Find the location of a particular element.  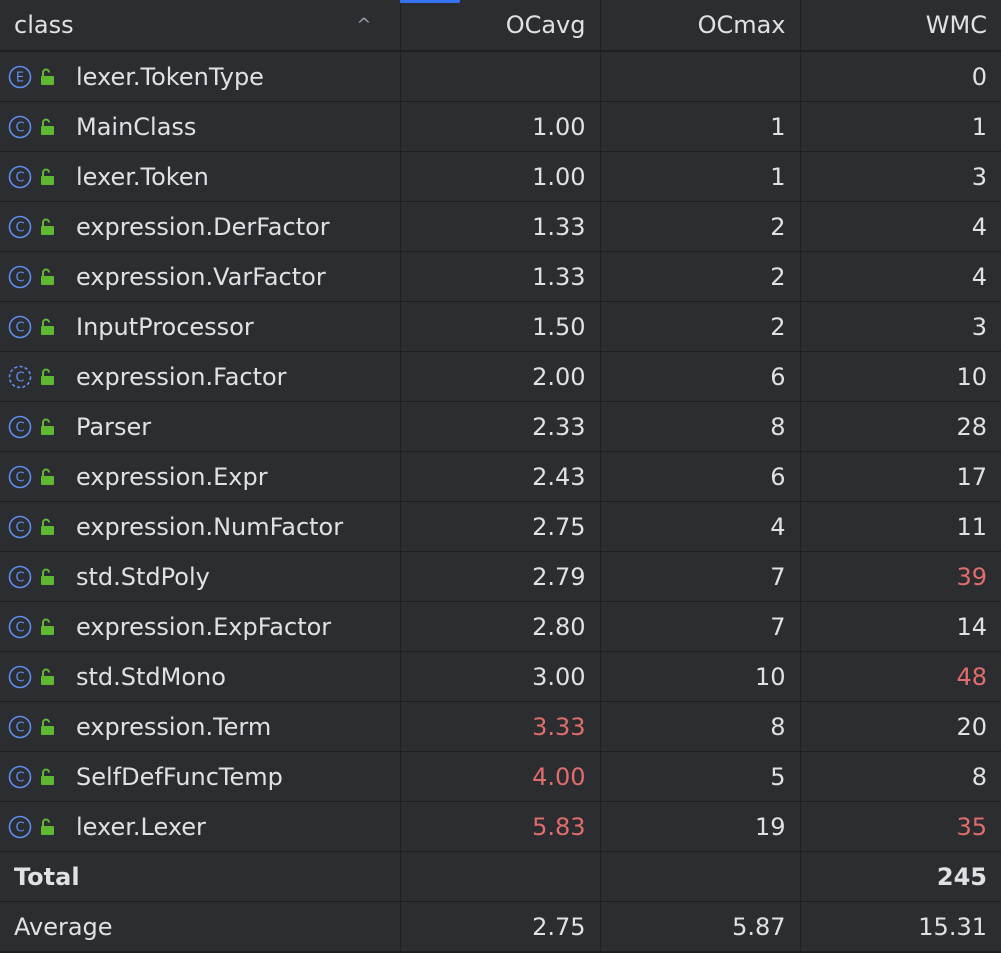

ocavg-cell: 3.00 is located at coordinates (500, 676).